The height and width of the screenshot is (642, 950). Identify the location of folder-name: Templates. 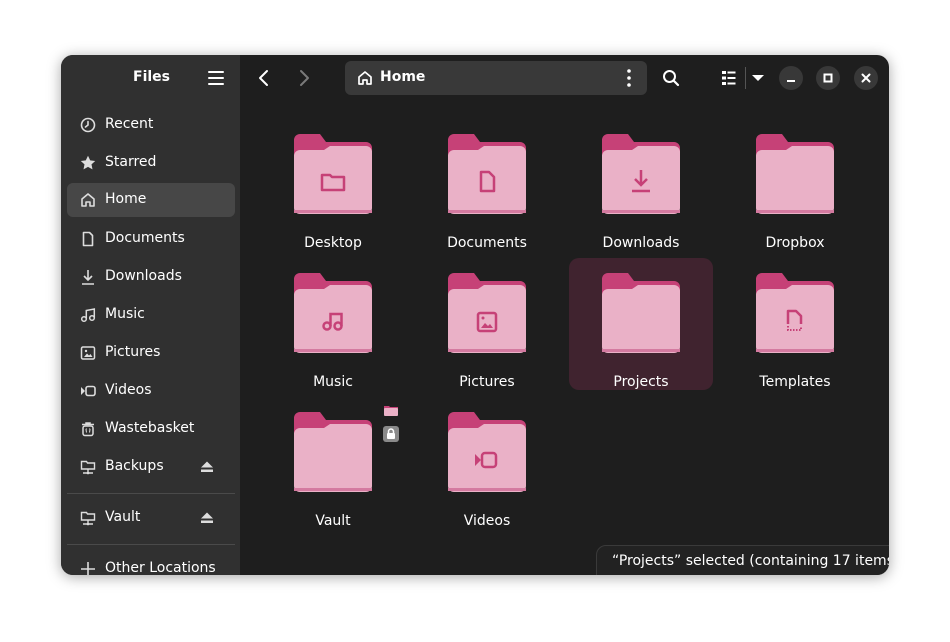
(795, 382).